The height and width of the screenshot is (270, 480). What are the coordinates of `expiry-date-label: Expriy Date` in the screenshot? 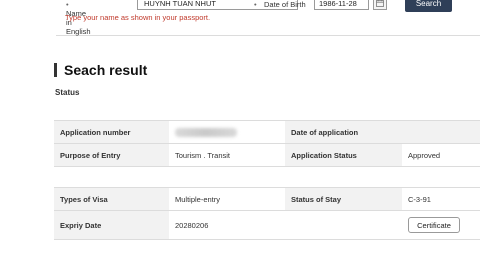 It's located at (111, 225).